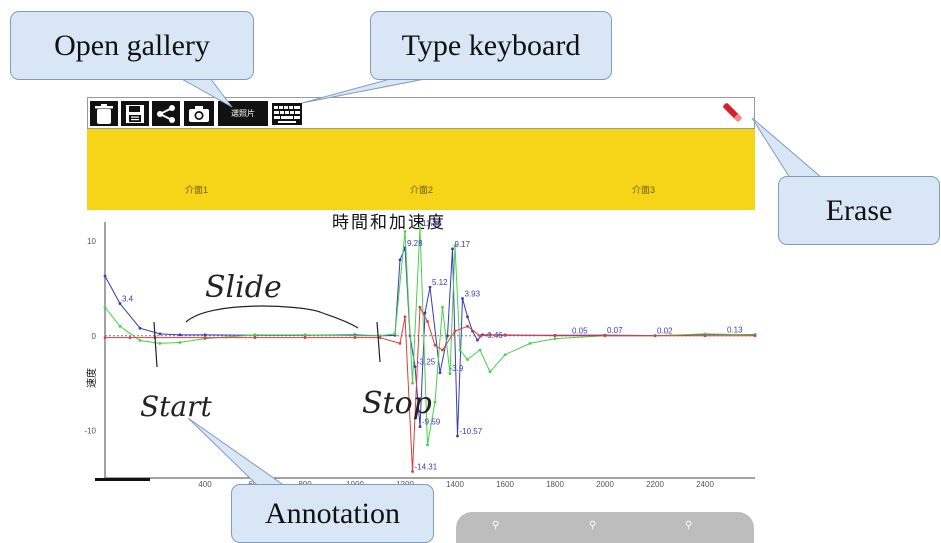 This screenshot has height=543, width=941. What do you see at coordinates (592, 525) in the screenshot?
I see `zoom-out-icon: ⚲` at bounding box center [592, 525].